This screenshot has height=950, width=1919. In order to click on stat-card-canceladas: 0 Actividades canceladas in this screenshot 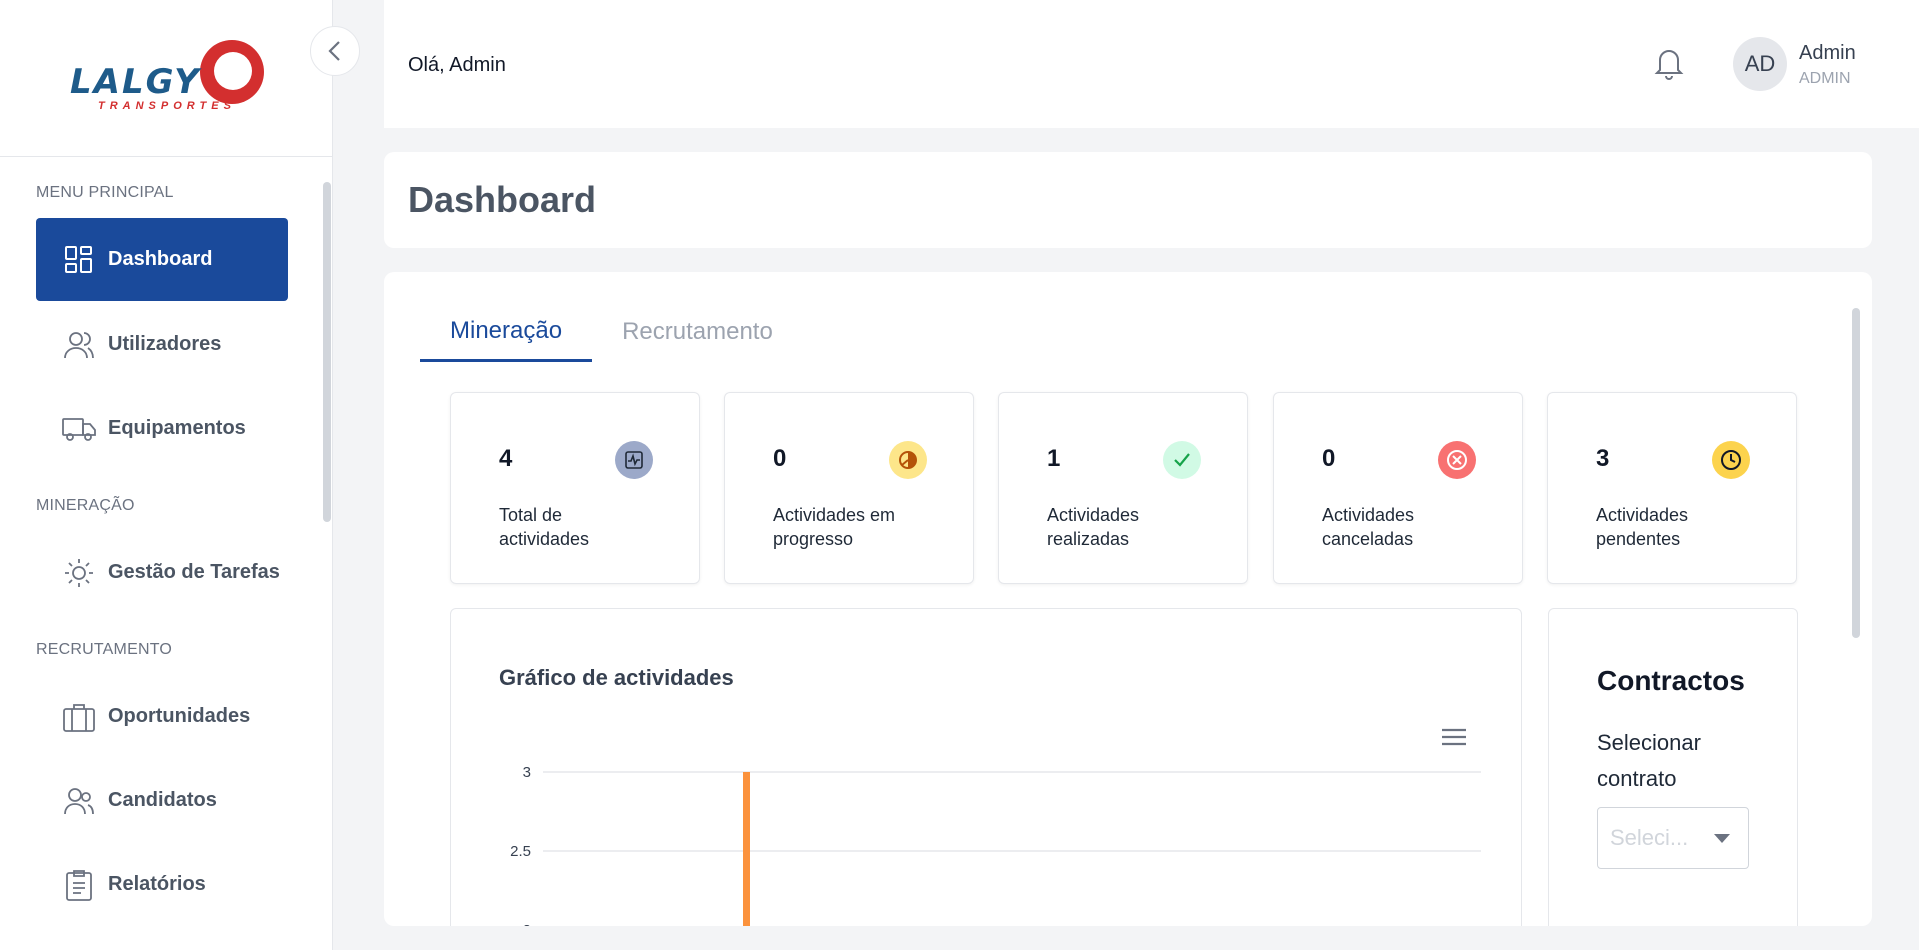, I will do `click(1398, 488)`.